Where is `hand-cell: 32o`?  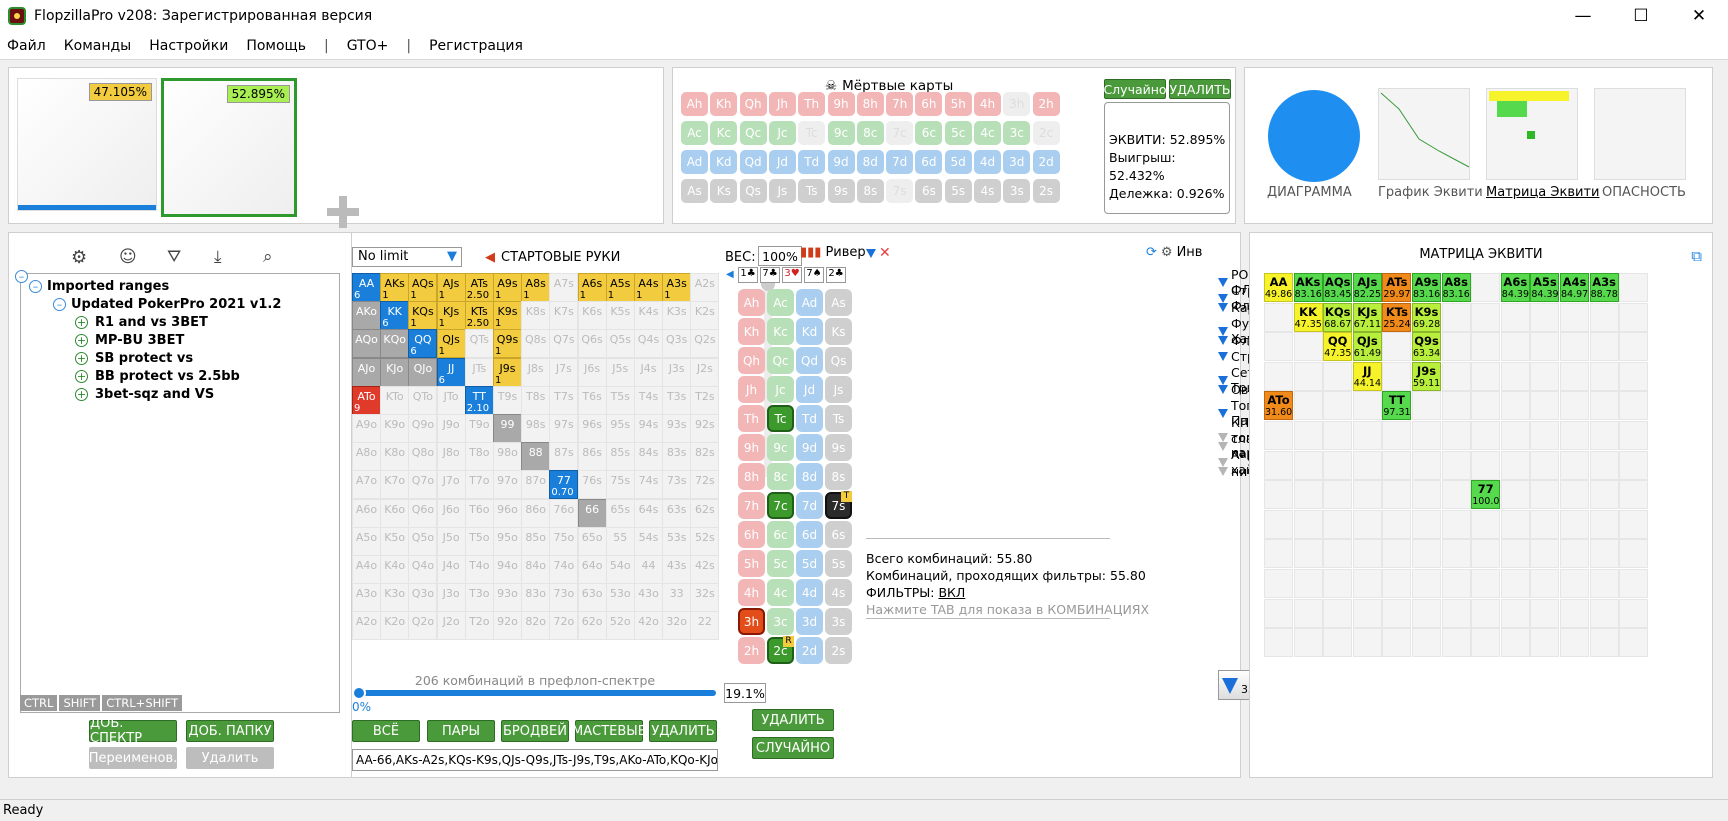 hand-cell: 32o is located at coordinates (677, 626).